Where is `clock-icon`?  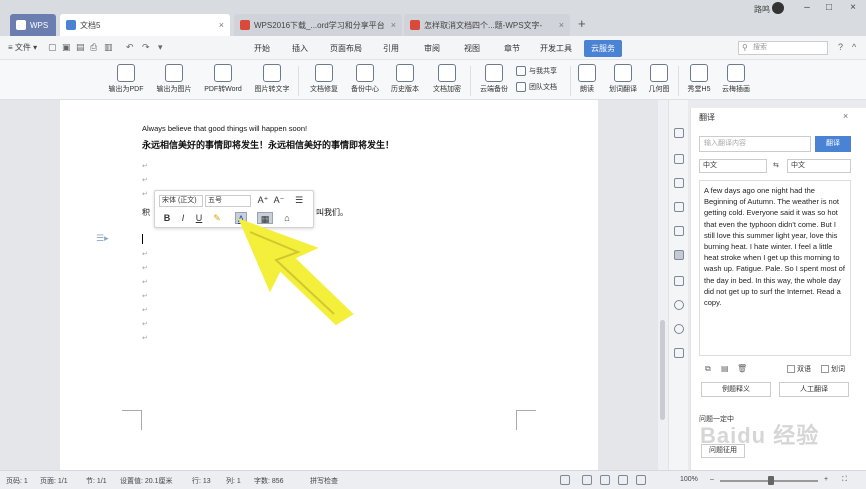
clock-icon is located at coordinates (679, 305).